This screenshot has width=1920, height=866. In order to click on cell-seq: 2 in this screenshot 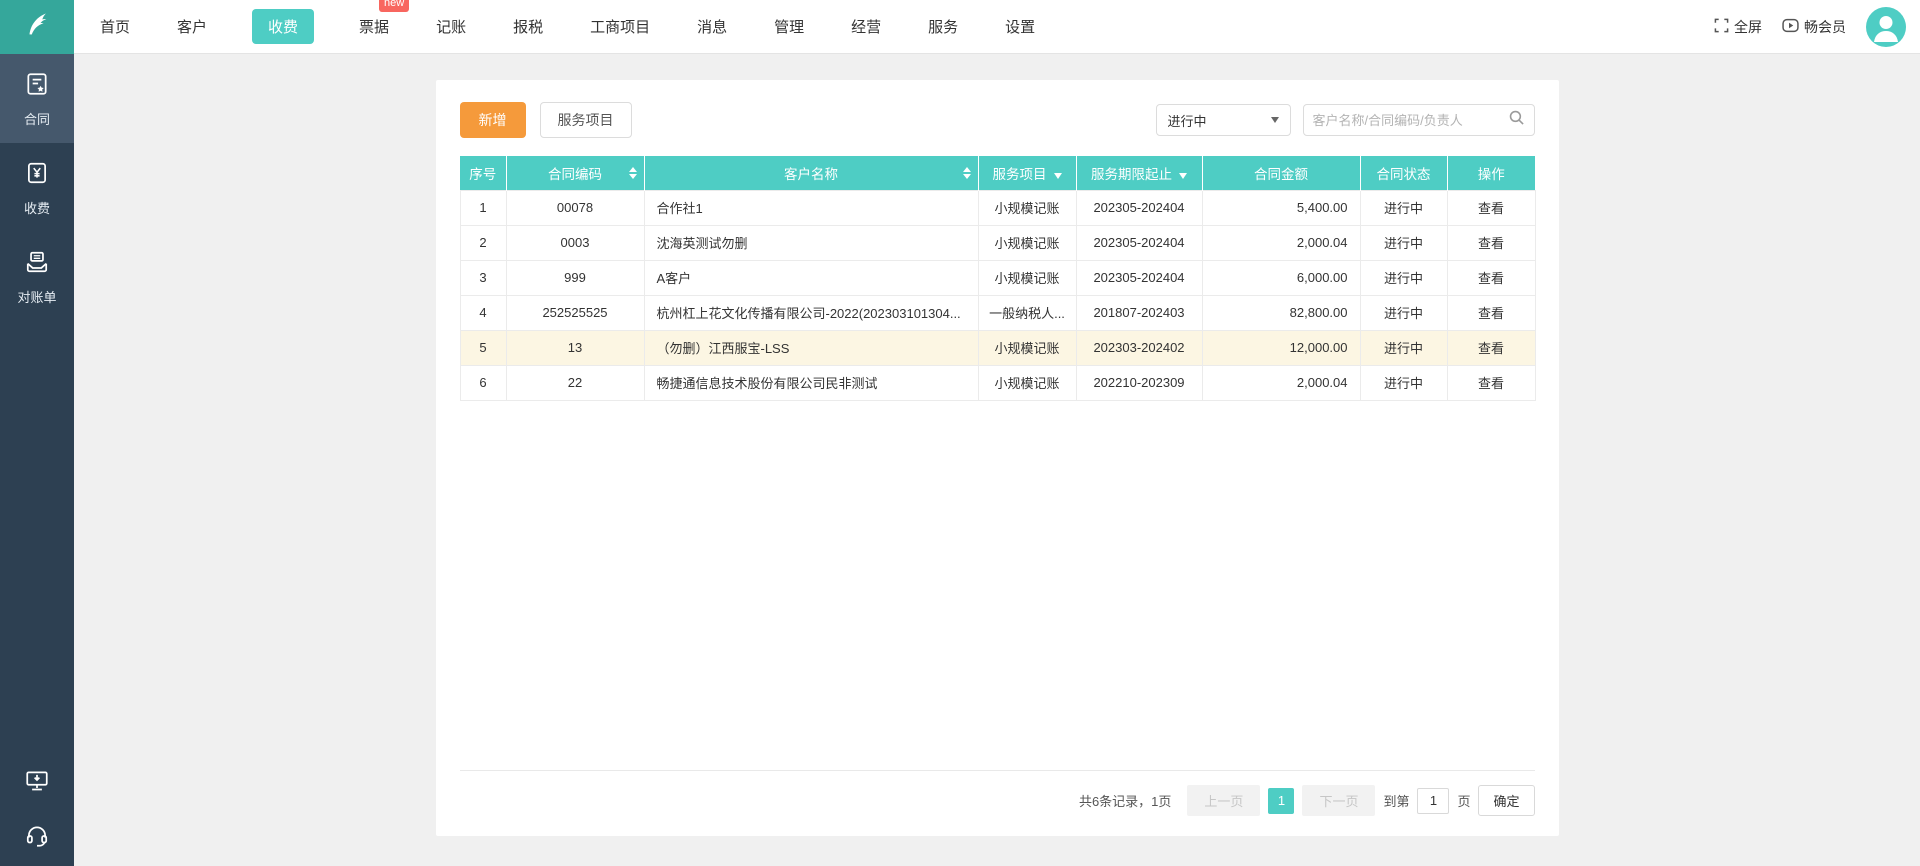, I will do `click(483, 242)`.